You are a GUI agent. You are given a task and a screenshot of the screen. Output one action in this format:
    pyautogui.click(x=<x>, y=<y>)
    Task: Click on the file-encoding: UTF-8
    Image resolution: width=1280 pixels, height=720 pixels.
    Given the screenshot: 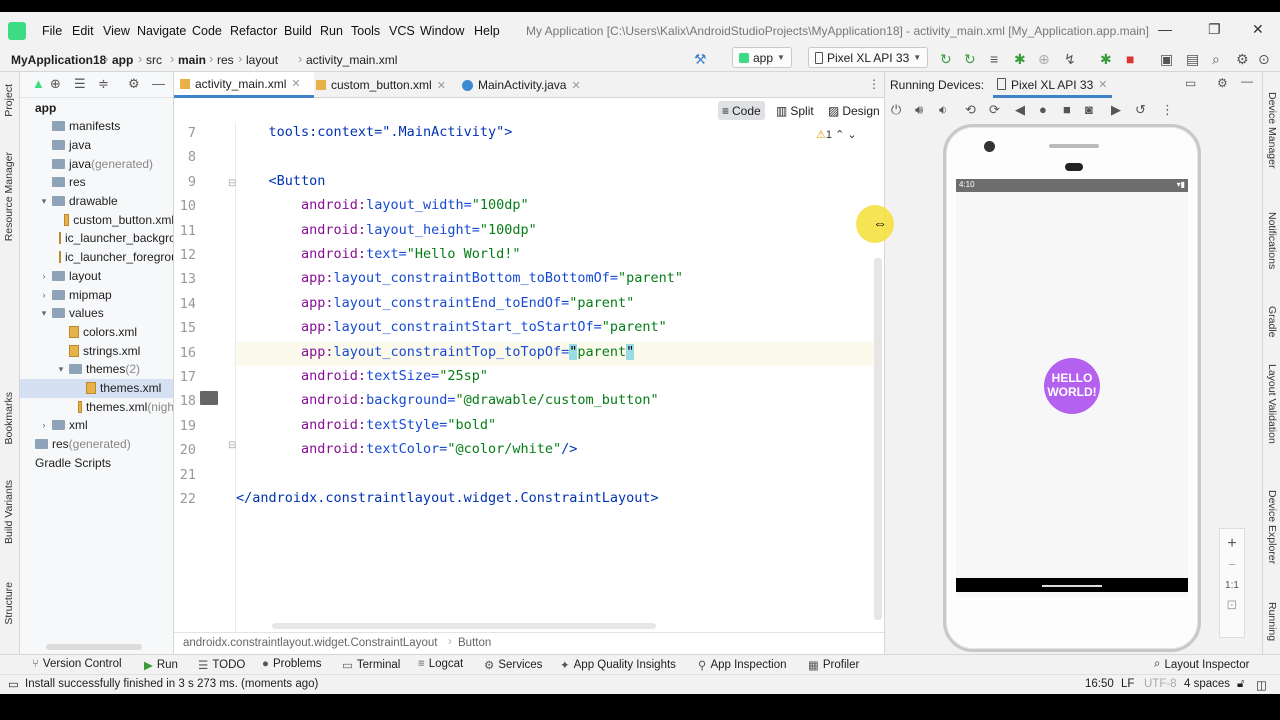 What is the action you would take?
    pyautogui.click(x=1160, y=684)
    